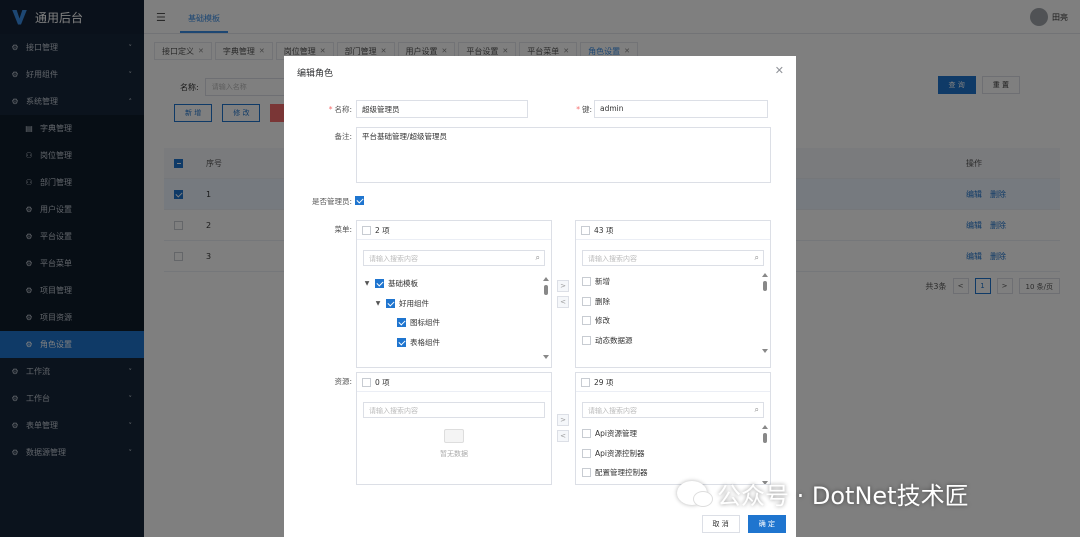 Image resolution: width=1080 pixels, height=537 pixels. Describe the element at coordinates (454, 304) in the screenshot. I see `tree-node: ▼ 好用组件` at that location.